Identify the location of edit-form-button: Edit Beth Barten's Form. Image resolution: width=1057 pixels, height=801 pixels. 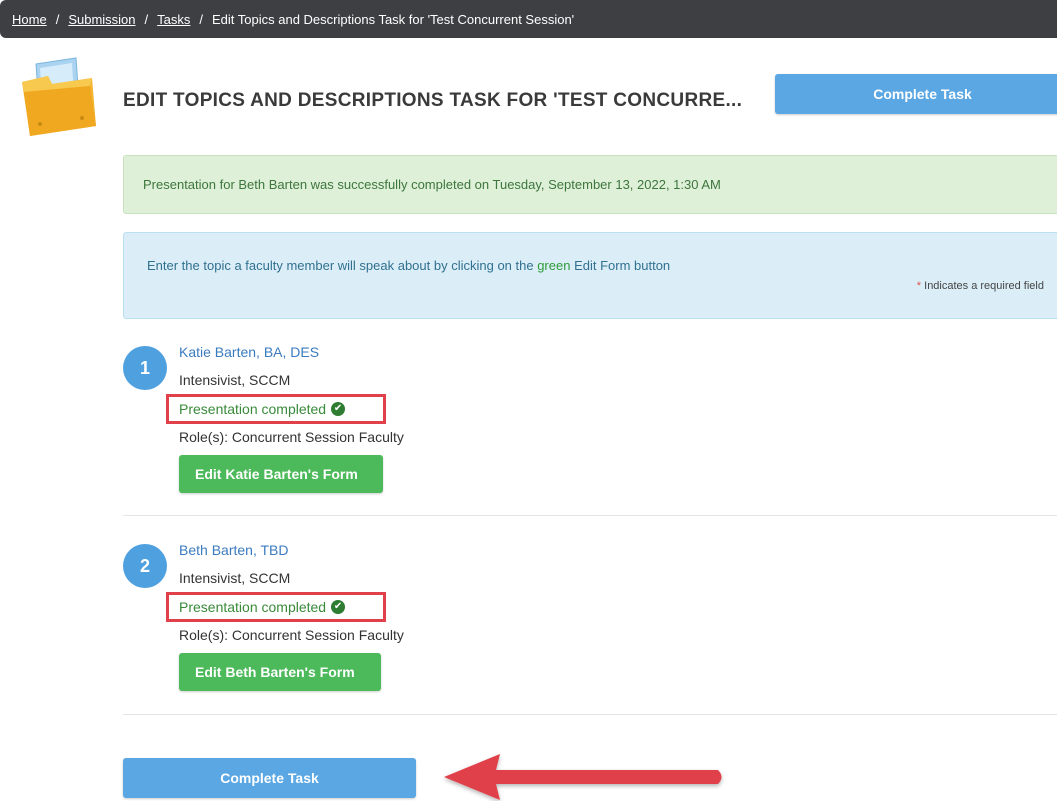
(280, 672).